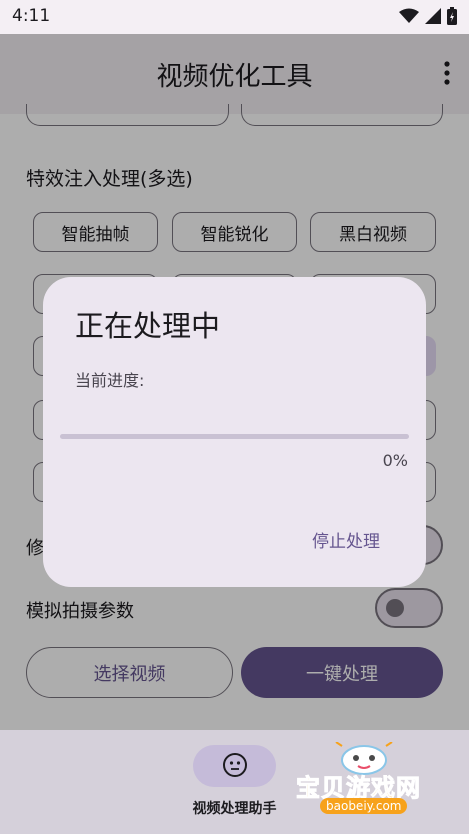 This screenshot has width=469, height=834. Describe the element at coordinates (365, 787) in the screenshot. I see `watermark-logo: 宝贝游戏网 baobeiy.com` at that location.